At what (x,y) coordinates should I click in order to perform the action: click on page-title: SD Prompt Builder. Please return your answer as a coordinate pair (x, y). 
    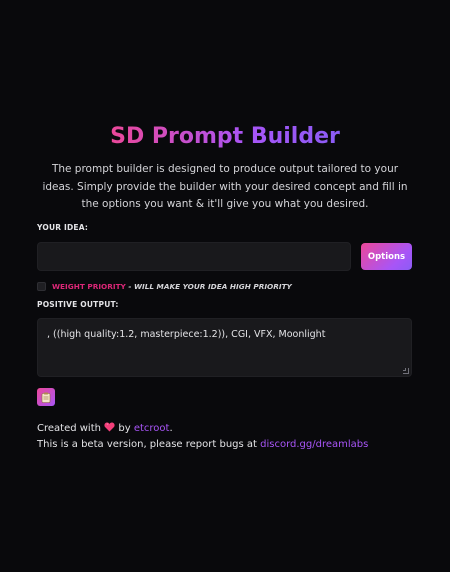
    Looking at the image, I should click on (225, 137).